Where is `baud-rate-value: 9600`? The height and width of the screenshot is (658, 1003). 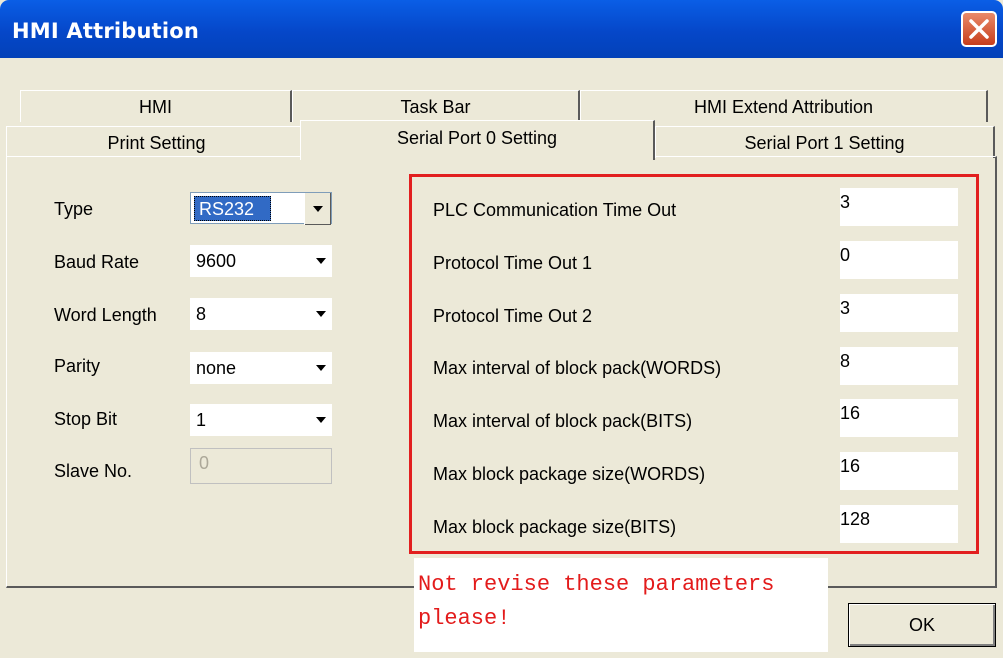 baud-rate-value: 9600 is located at coordinates (216, 261).